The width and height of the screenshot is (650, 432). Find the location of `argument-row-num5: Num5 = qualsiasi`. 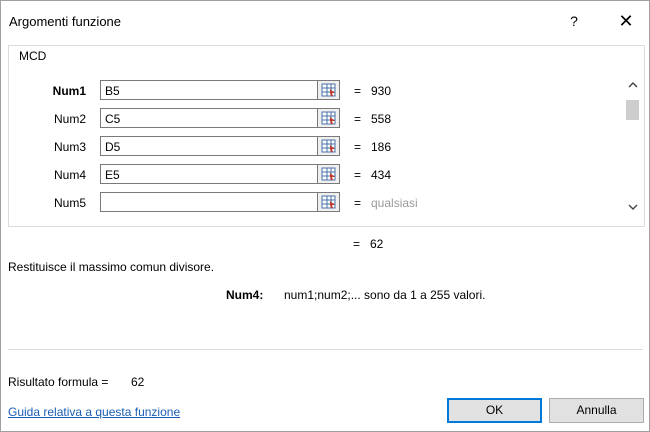

argument-row-num5: Num5 = qualsiasi is located at coordinates (309, 203).